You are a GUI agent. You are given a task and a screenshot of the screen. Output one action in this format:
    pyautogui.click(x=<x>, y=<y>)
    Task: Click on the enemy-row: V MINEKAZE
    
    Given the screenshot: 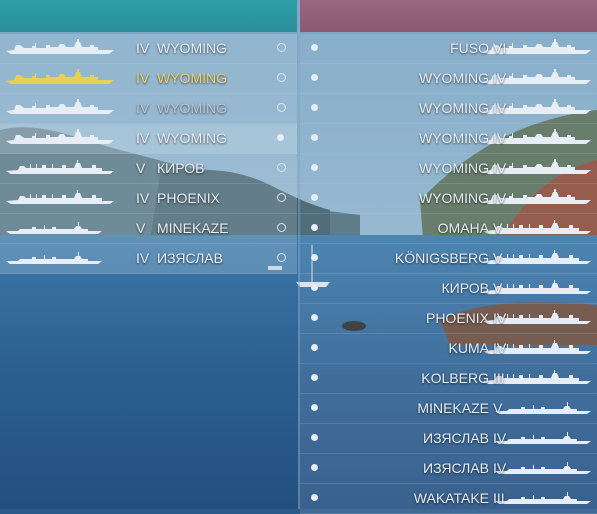 What is the action you would take?
    pyautogui.click(x=448, y=409)
    